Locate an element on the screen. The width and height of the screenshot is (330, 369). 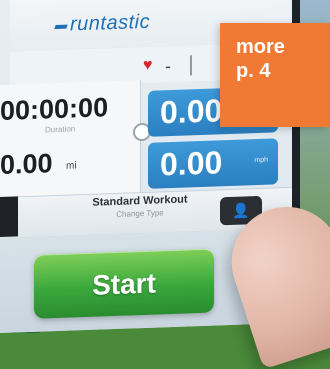
speed-avg-box: 0.00 mph is located at coordinates (213, 163).